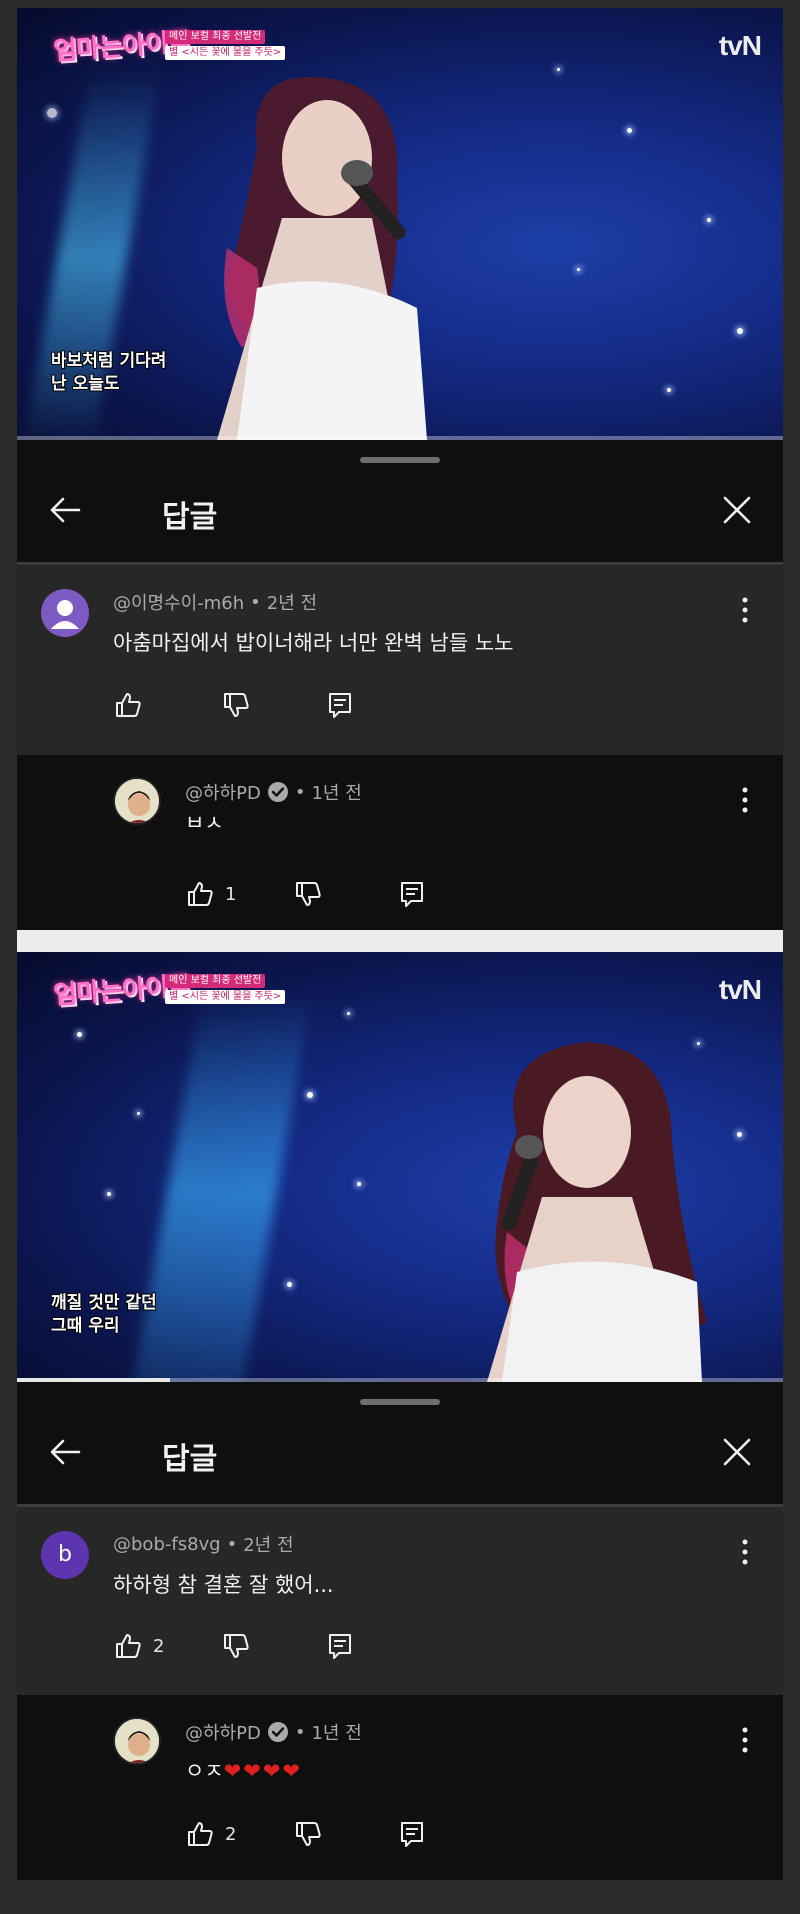 The width and height of the screenshot is (800, 1914). Describe the element at coordinates (231, 894) in the screenshot. I see `like-count: 1` at that location.